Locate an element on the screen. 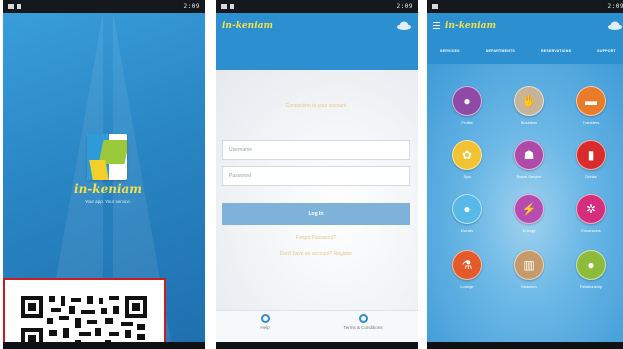 The image size is (623, 349). grid-item-label: Relationship is located at coordinates (590, 286).